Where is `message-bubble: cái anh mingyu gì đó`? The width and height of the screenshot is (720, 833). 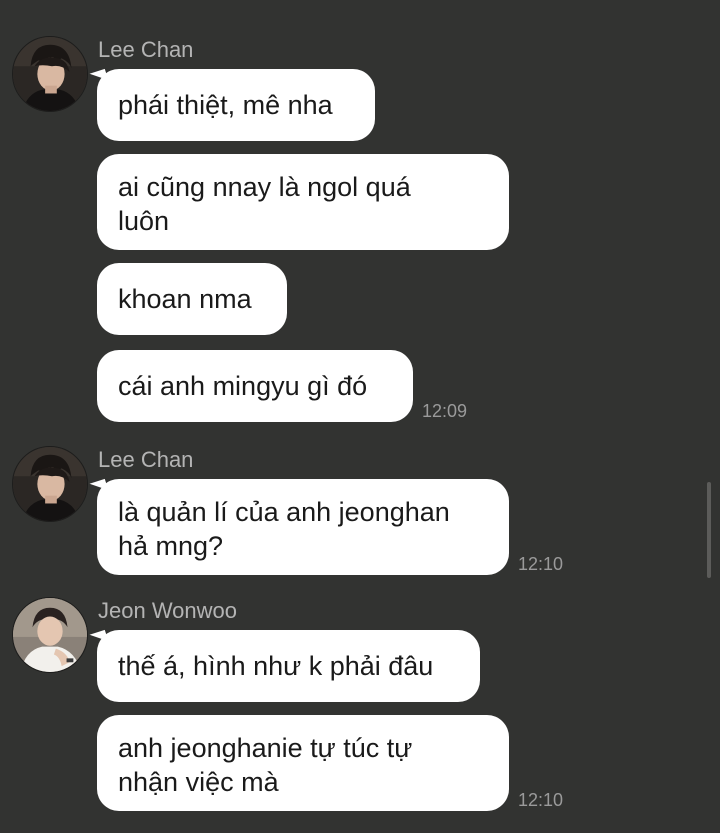 message-bubble: cái anh mingyu gì đó is located at coordinates (255, 386).